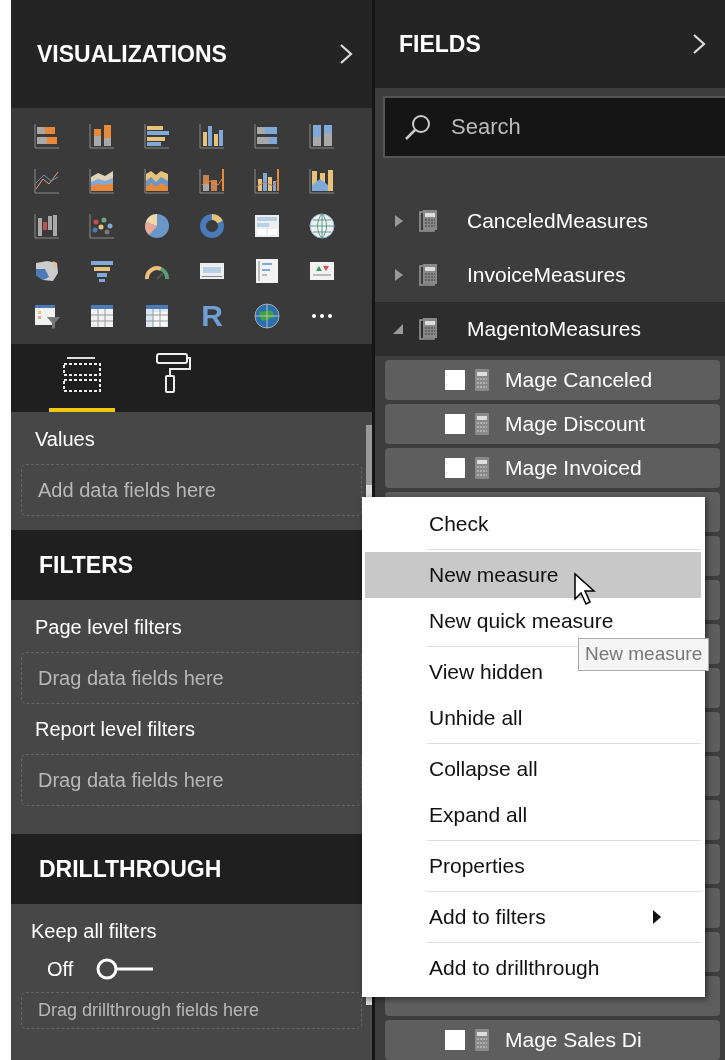 The width and height of the screenshot is (725, 1060). I want to click on r-visual-label: R, so click(212, 316).